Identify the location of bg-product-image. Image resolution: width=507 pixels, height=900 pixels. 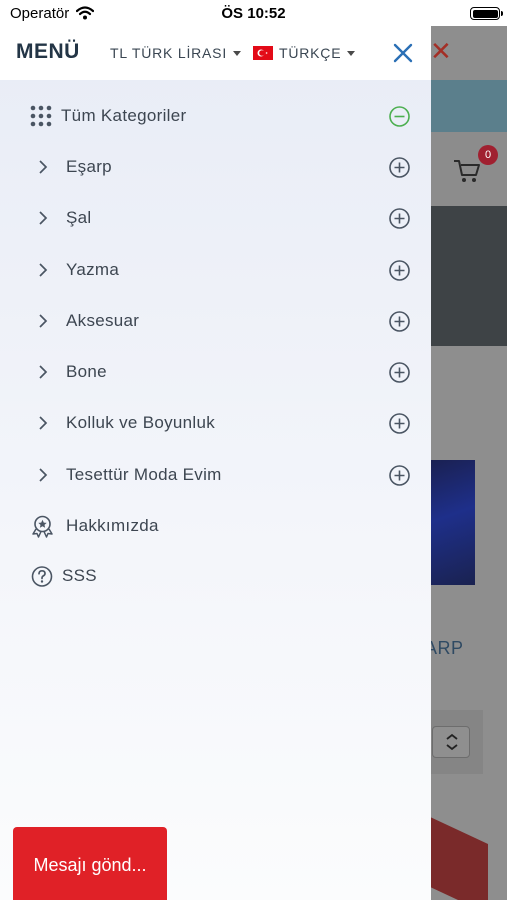
(450, 522).